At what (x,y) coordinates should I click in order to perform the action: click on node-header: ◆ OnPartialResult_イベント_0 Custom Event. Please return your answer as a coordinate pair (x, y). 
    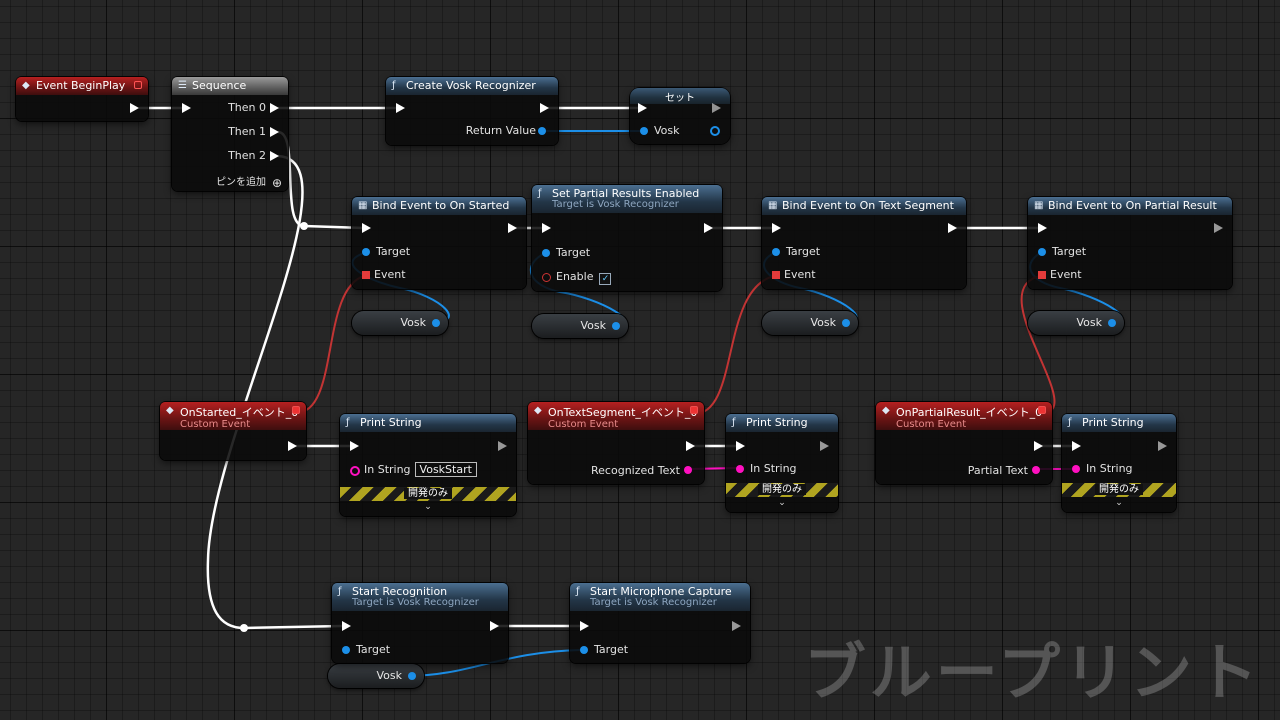
    Looking at the image, I should click on (964, 416).